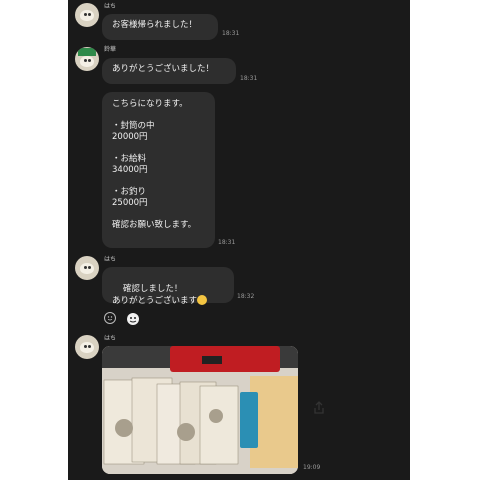 This screenshot has height=480, width=480. I want to click on message-time: 19:09, so click(312, 467).